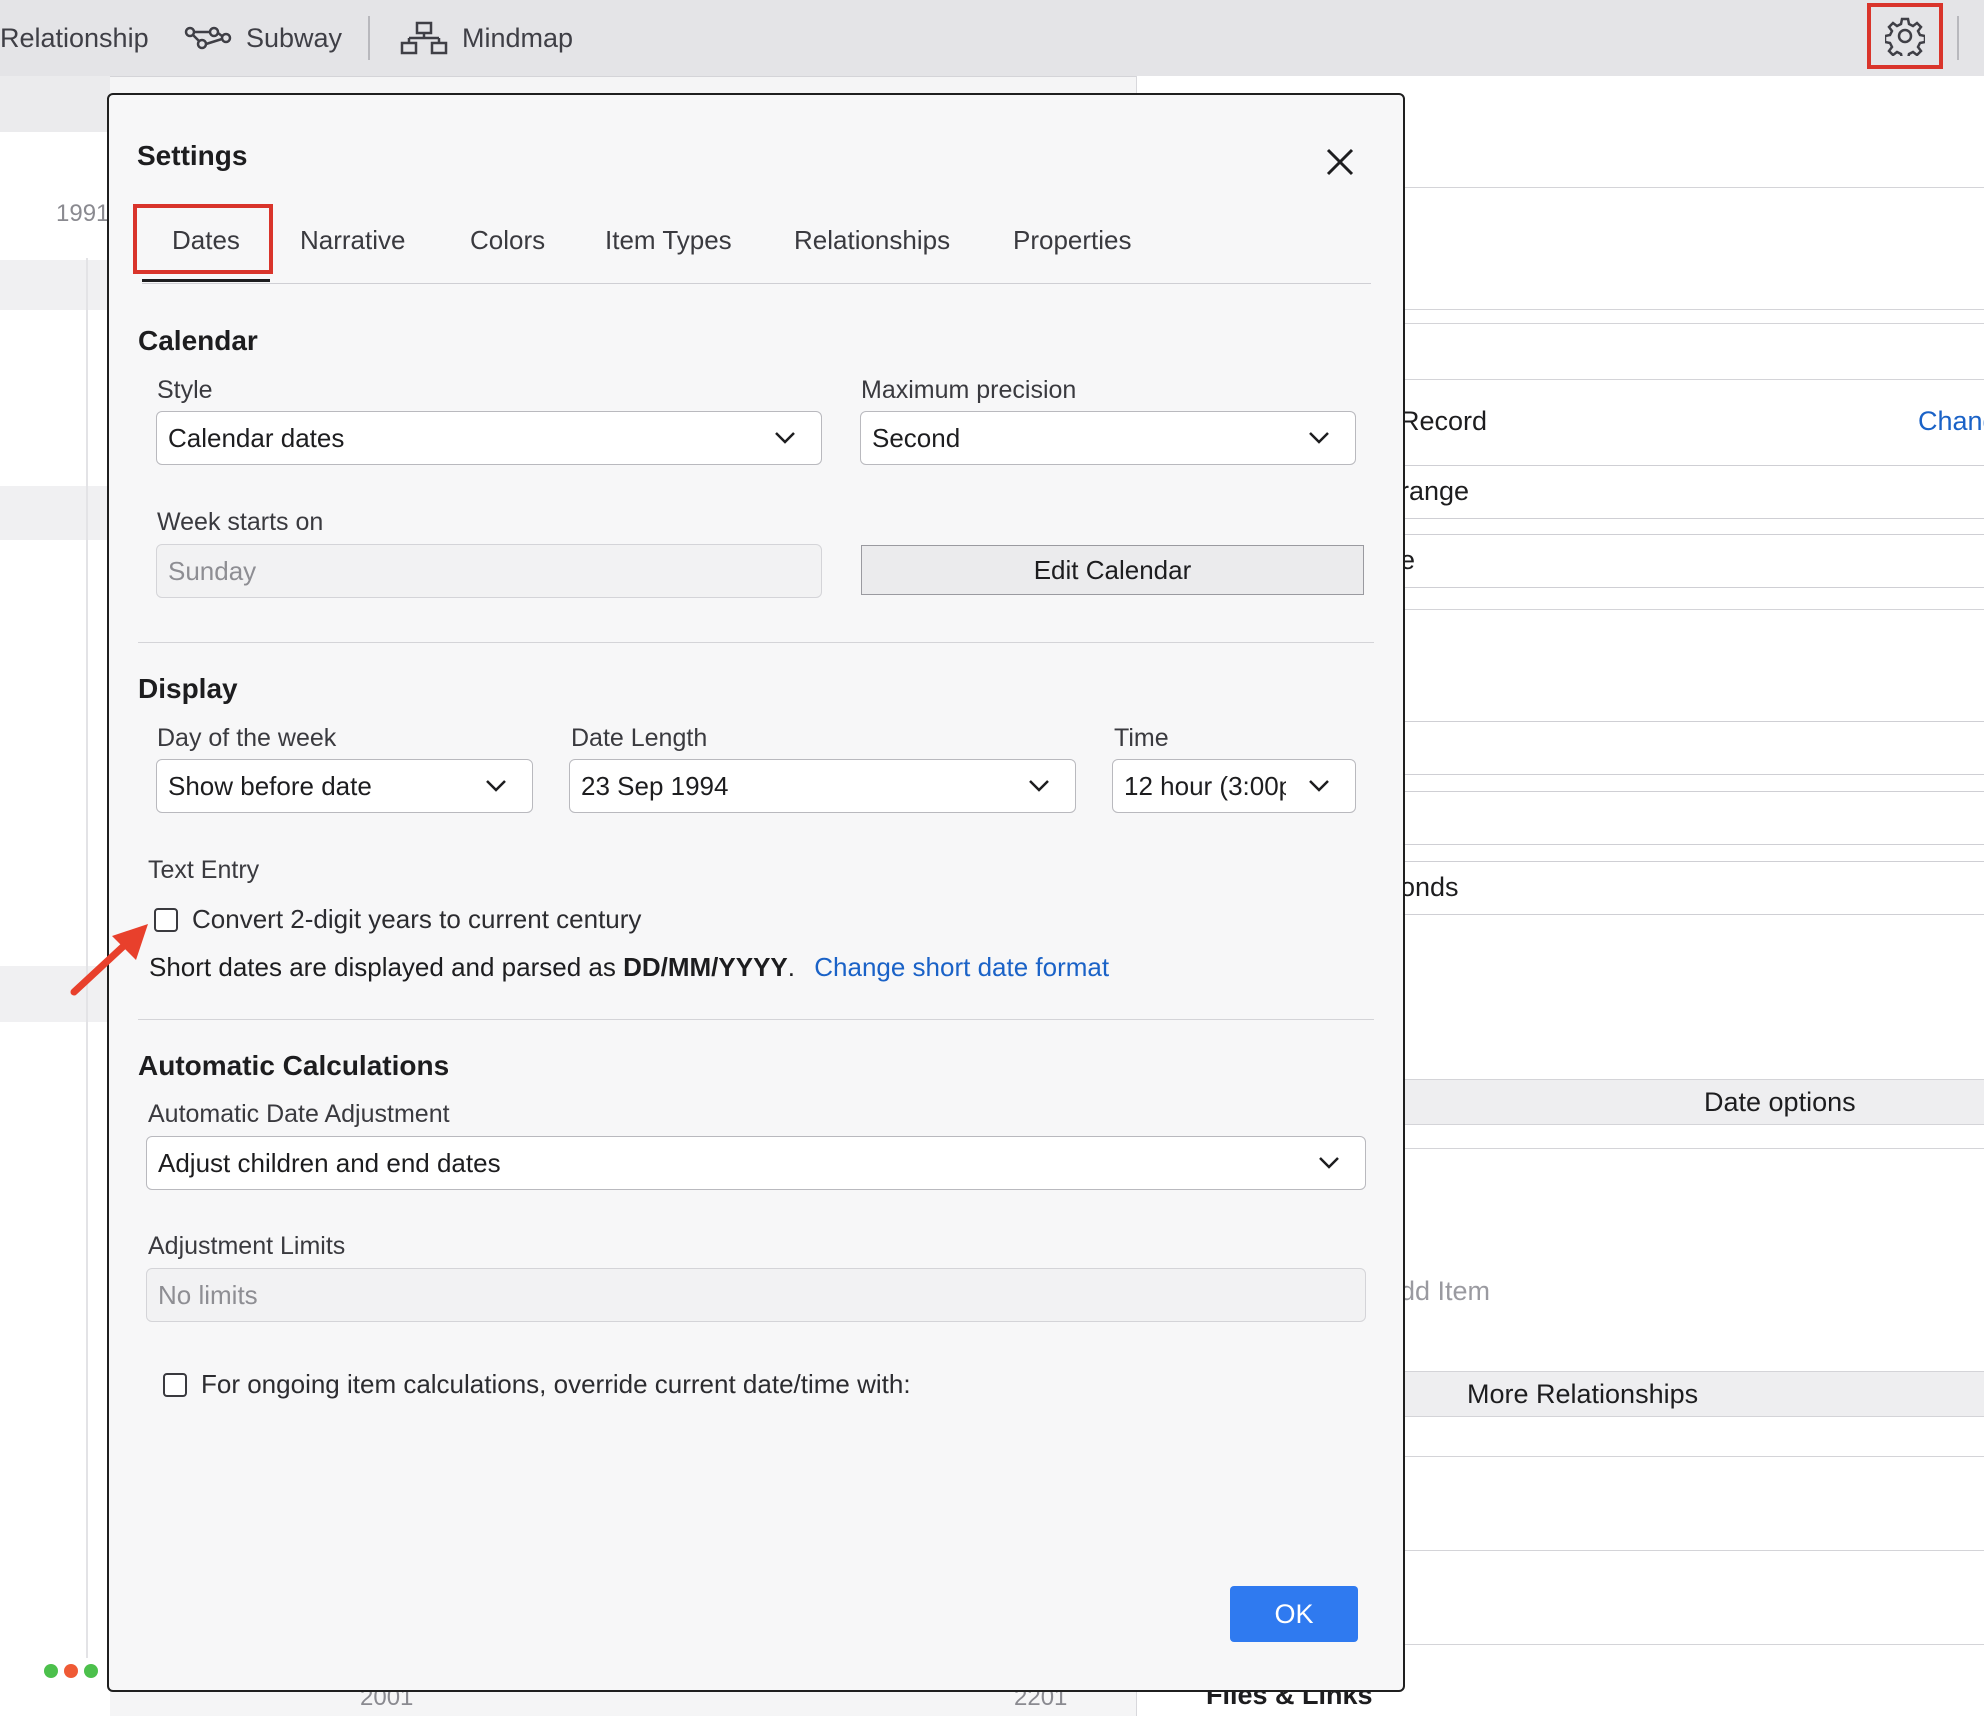 This screenshot has width=1984, height=1716. What do you see at coordinates (109, 960) in the screenshot?
I see `annotation-arrow-icon` at bounding box center [109, 960].